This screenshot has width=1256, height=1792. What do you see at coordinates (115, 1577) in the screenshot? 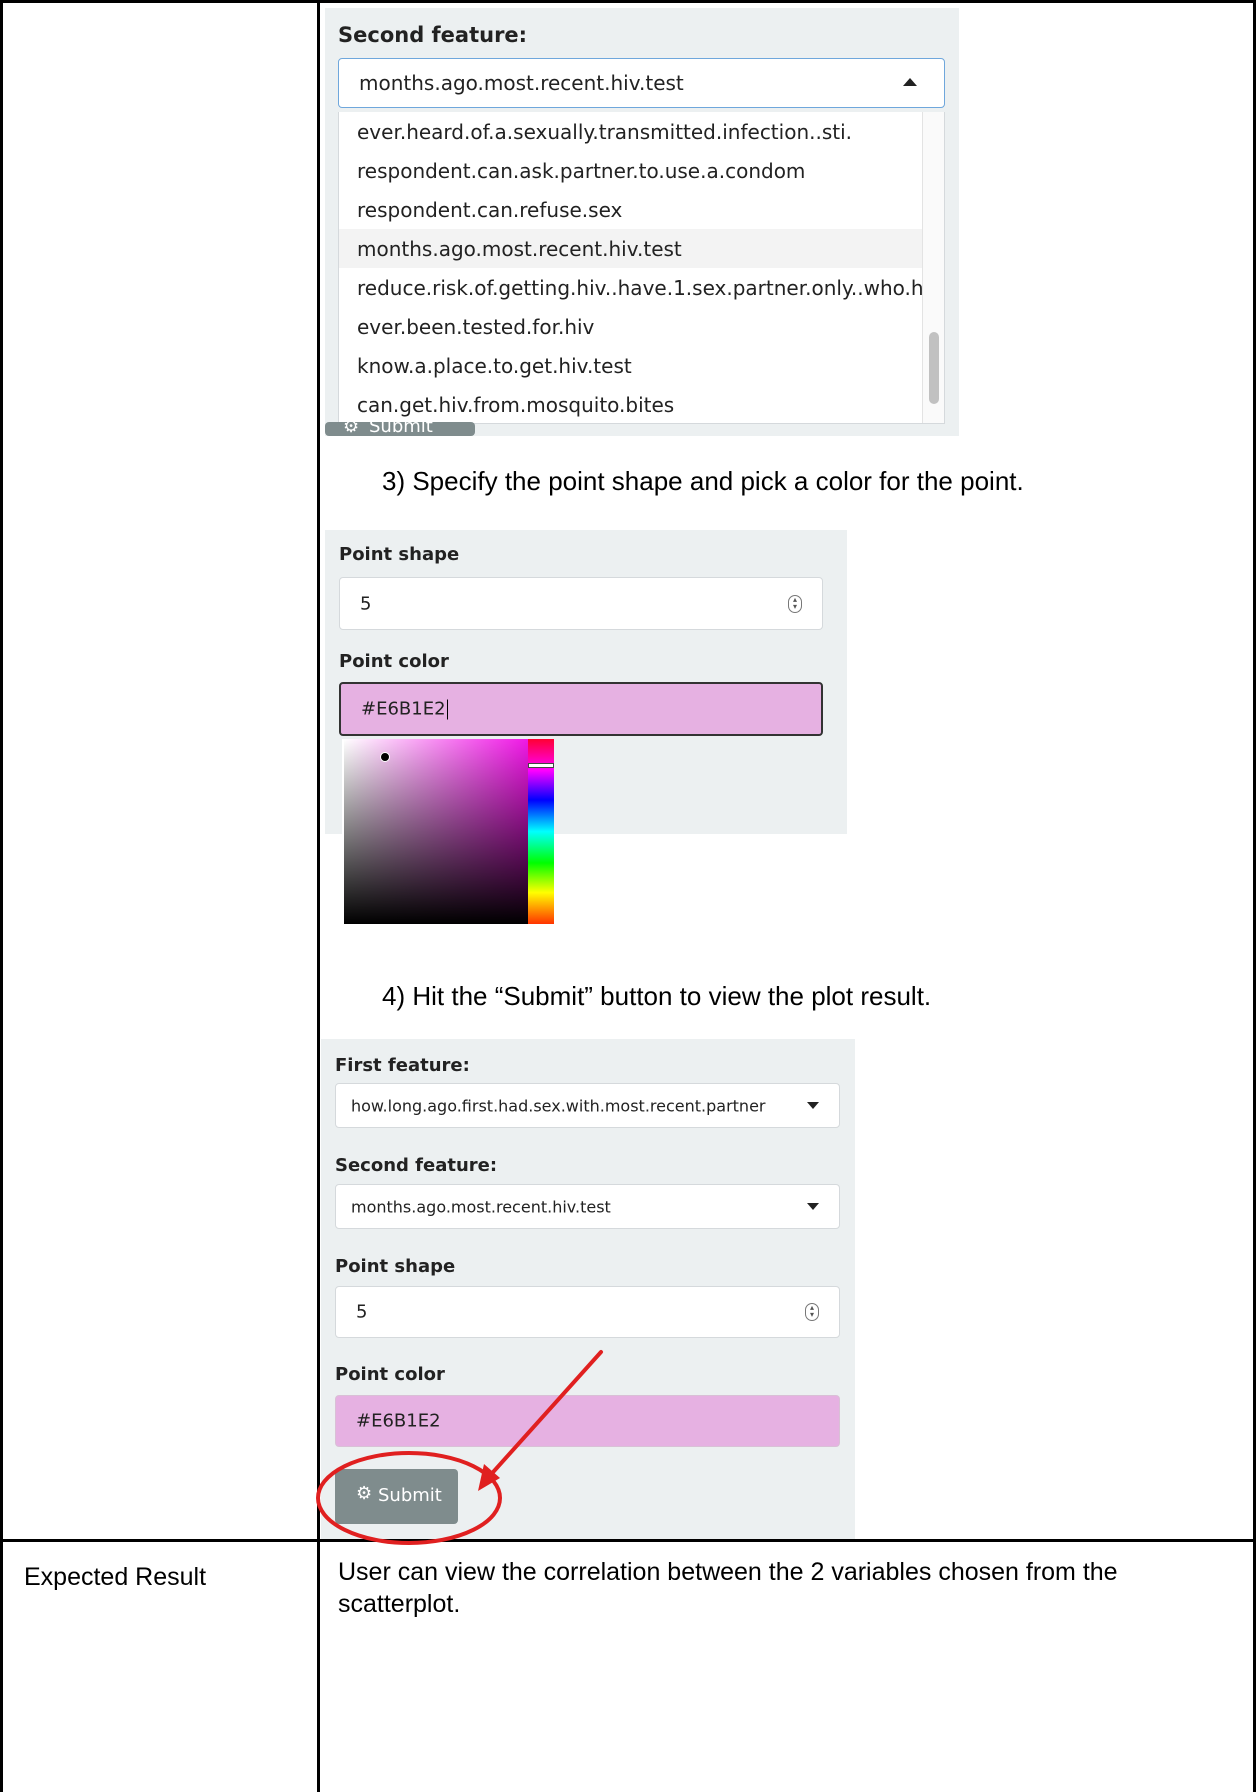
I see `expected-result-label: Expected Result` at bounding box center [115, 1577].